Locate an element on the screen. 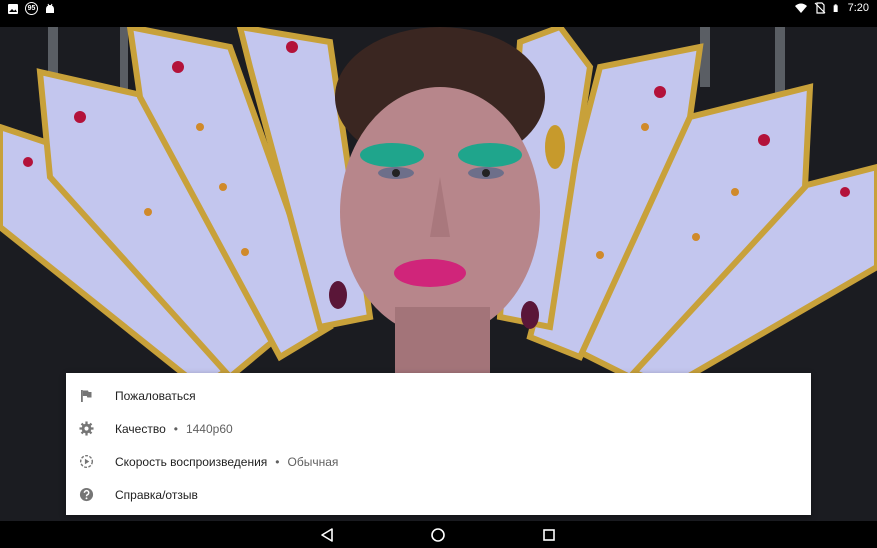 The height and width of the screenshot is (548, 877). menu-item-help-feedback-label: Справка/отзыв is located at coordinates (156, 494).